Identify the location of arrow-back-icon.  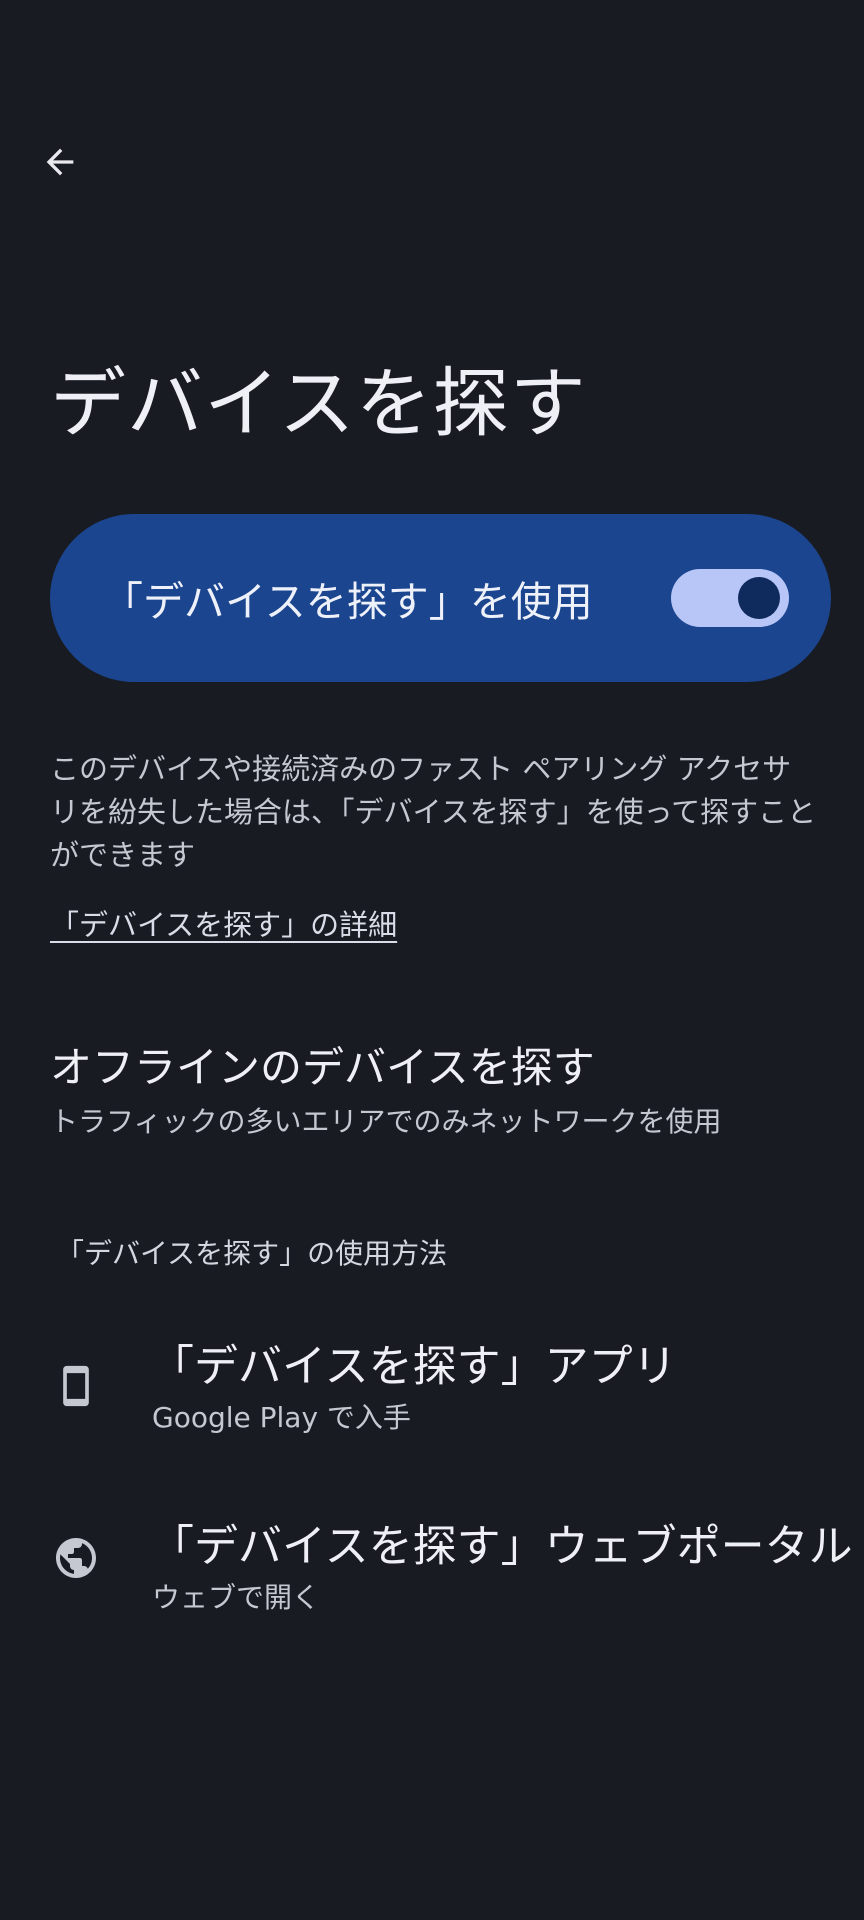
(60, 164).